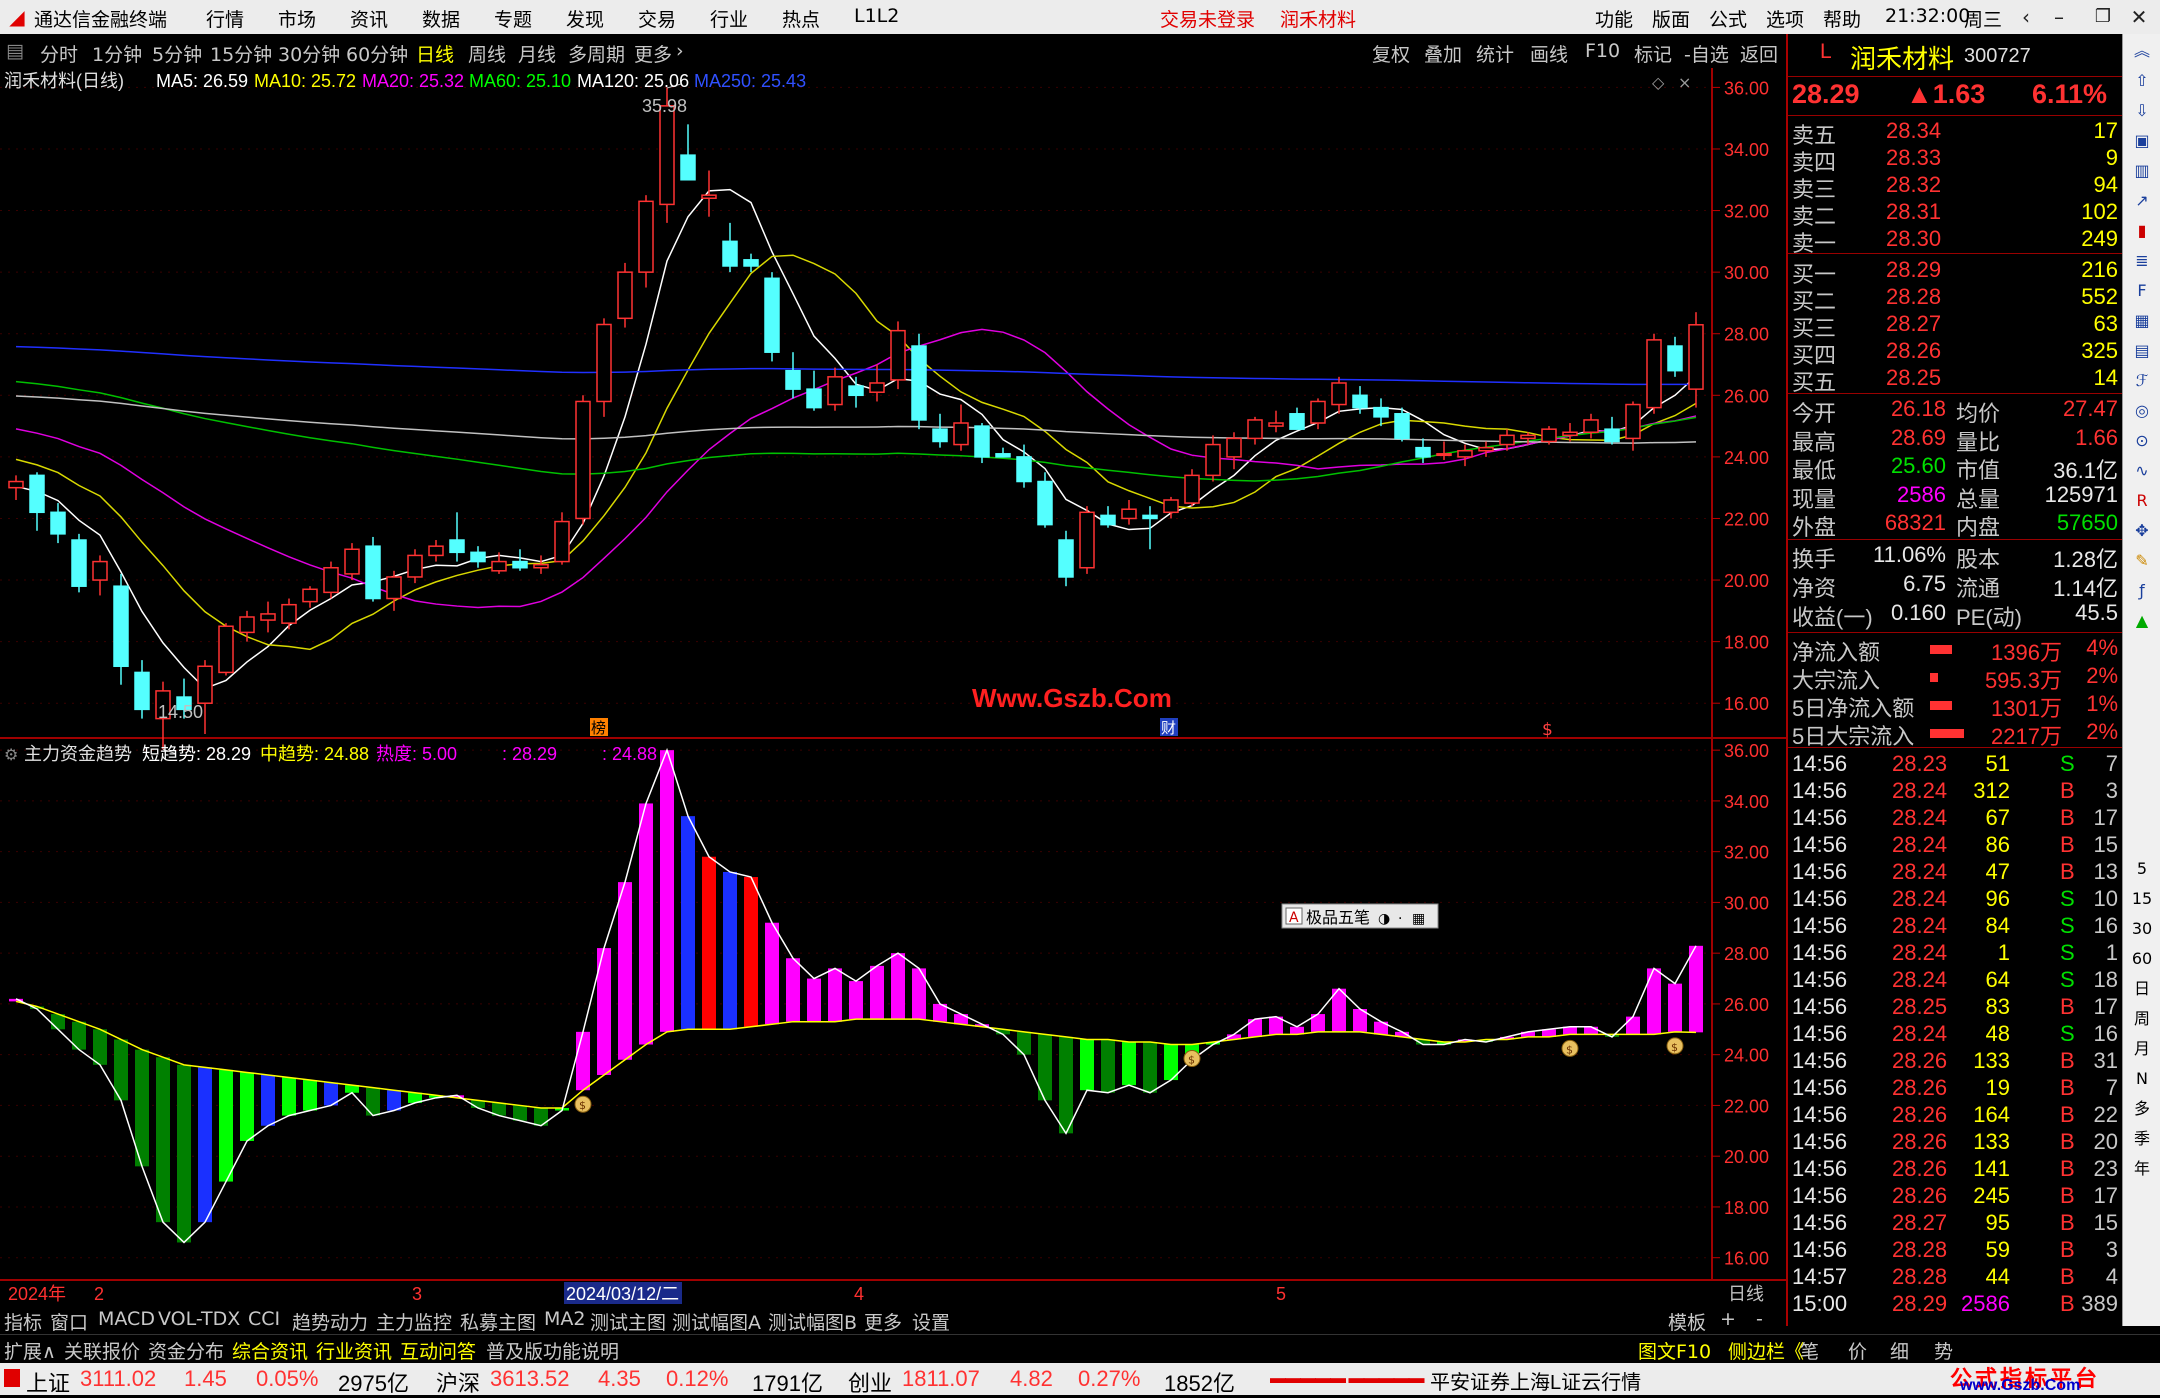  Describe the element at coordinates (2142, 561) in the screenshot. I see `pen-icon: ✎` at that location.